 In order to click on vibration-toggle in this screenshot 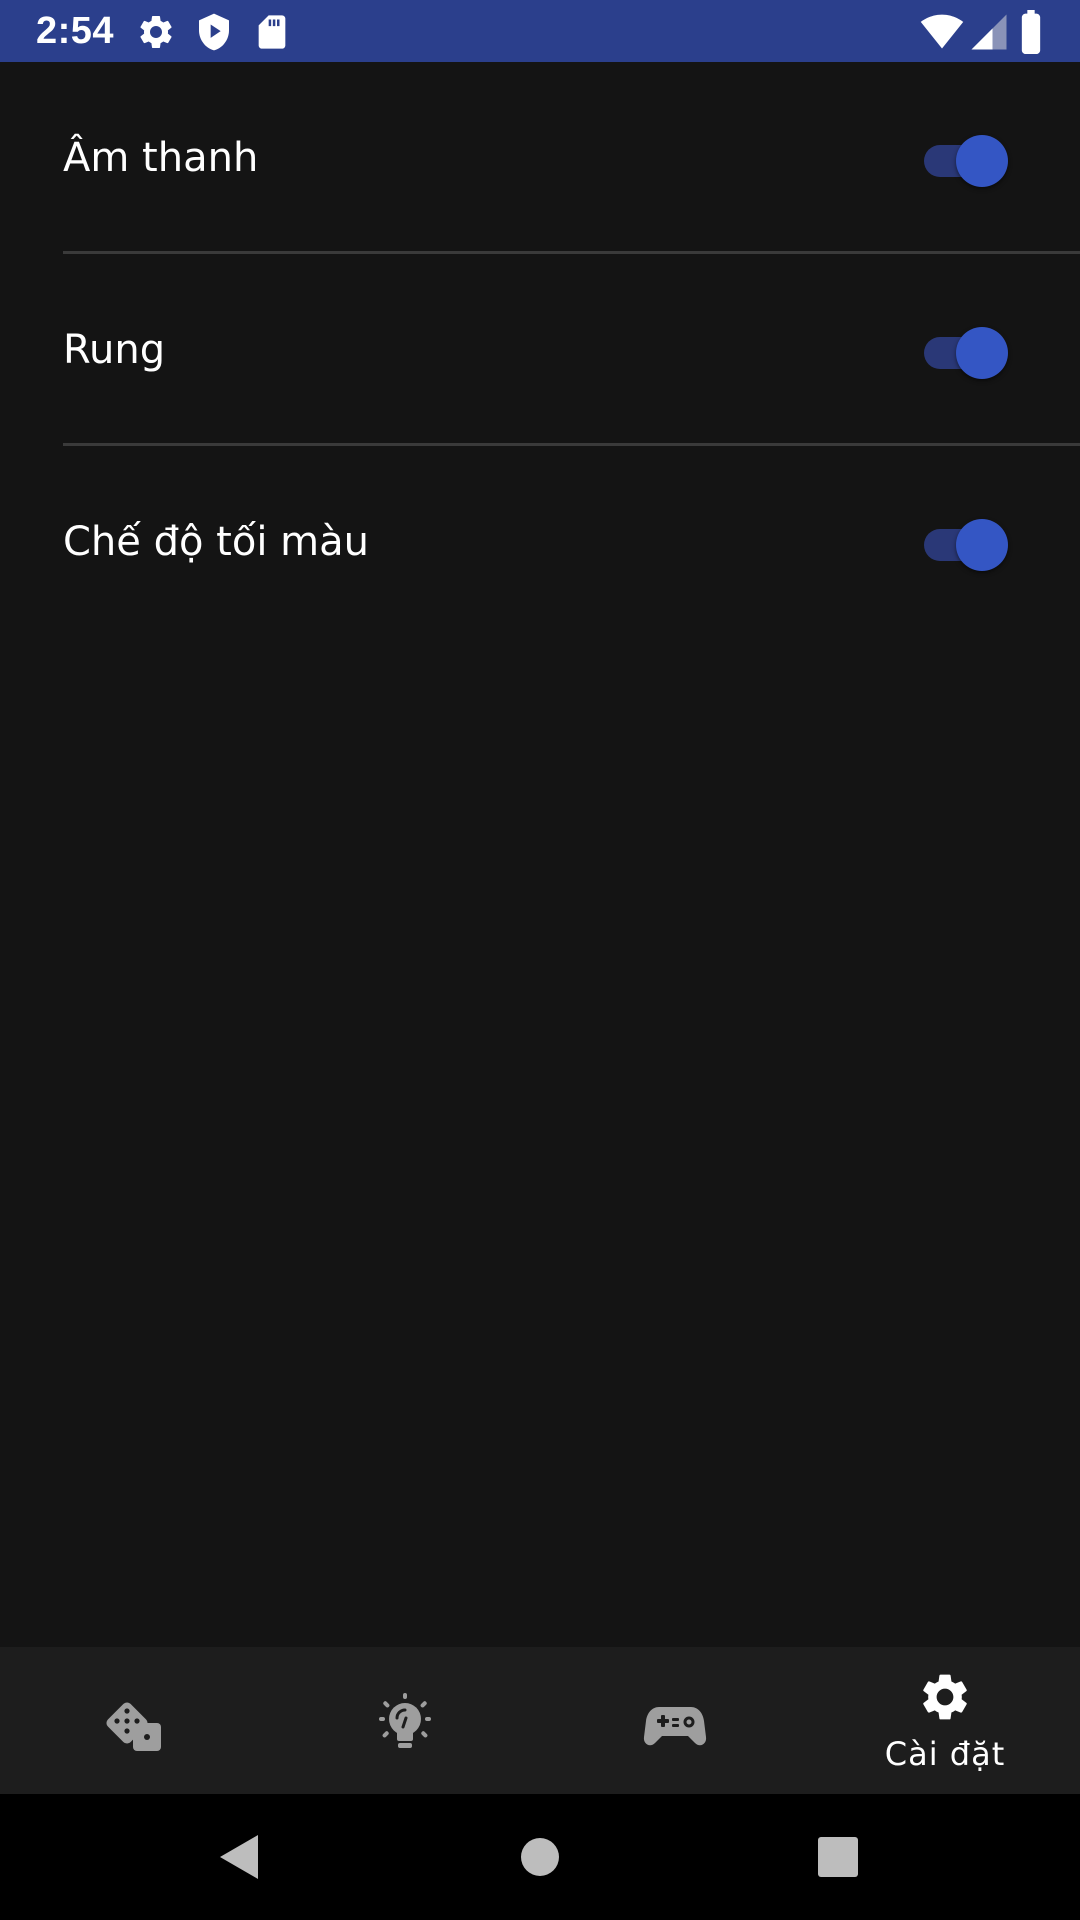, I will do `click(965, 353)`.